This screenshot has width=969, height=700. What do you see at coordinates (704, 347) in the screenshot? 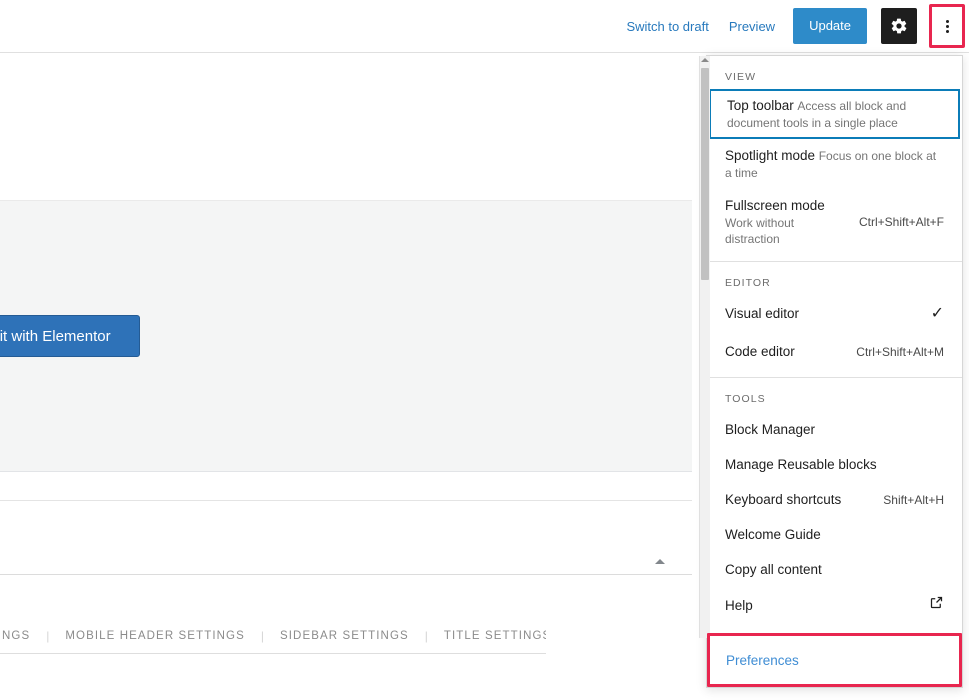
I see `menu-scrollbar` at bounding box center [704, 347].